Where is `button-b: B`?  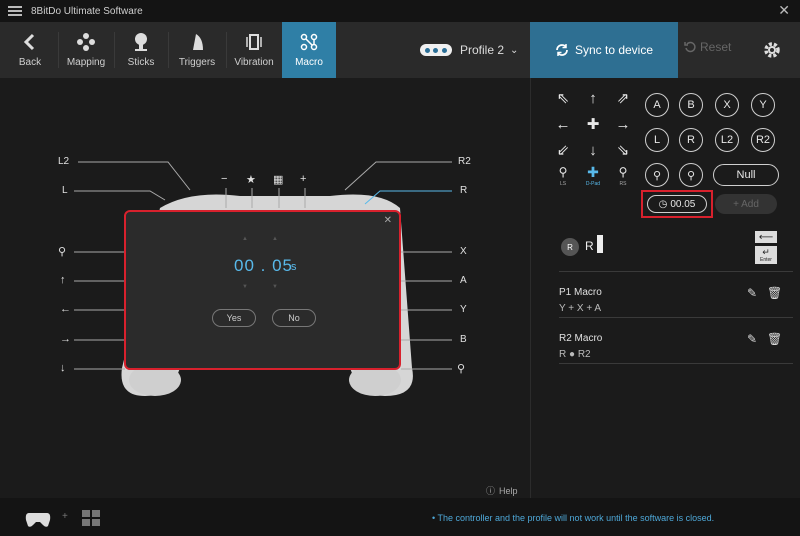 button-b: B is located at coordinates (691, 105).